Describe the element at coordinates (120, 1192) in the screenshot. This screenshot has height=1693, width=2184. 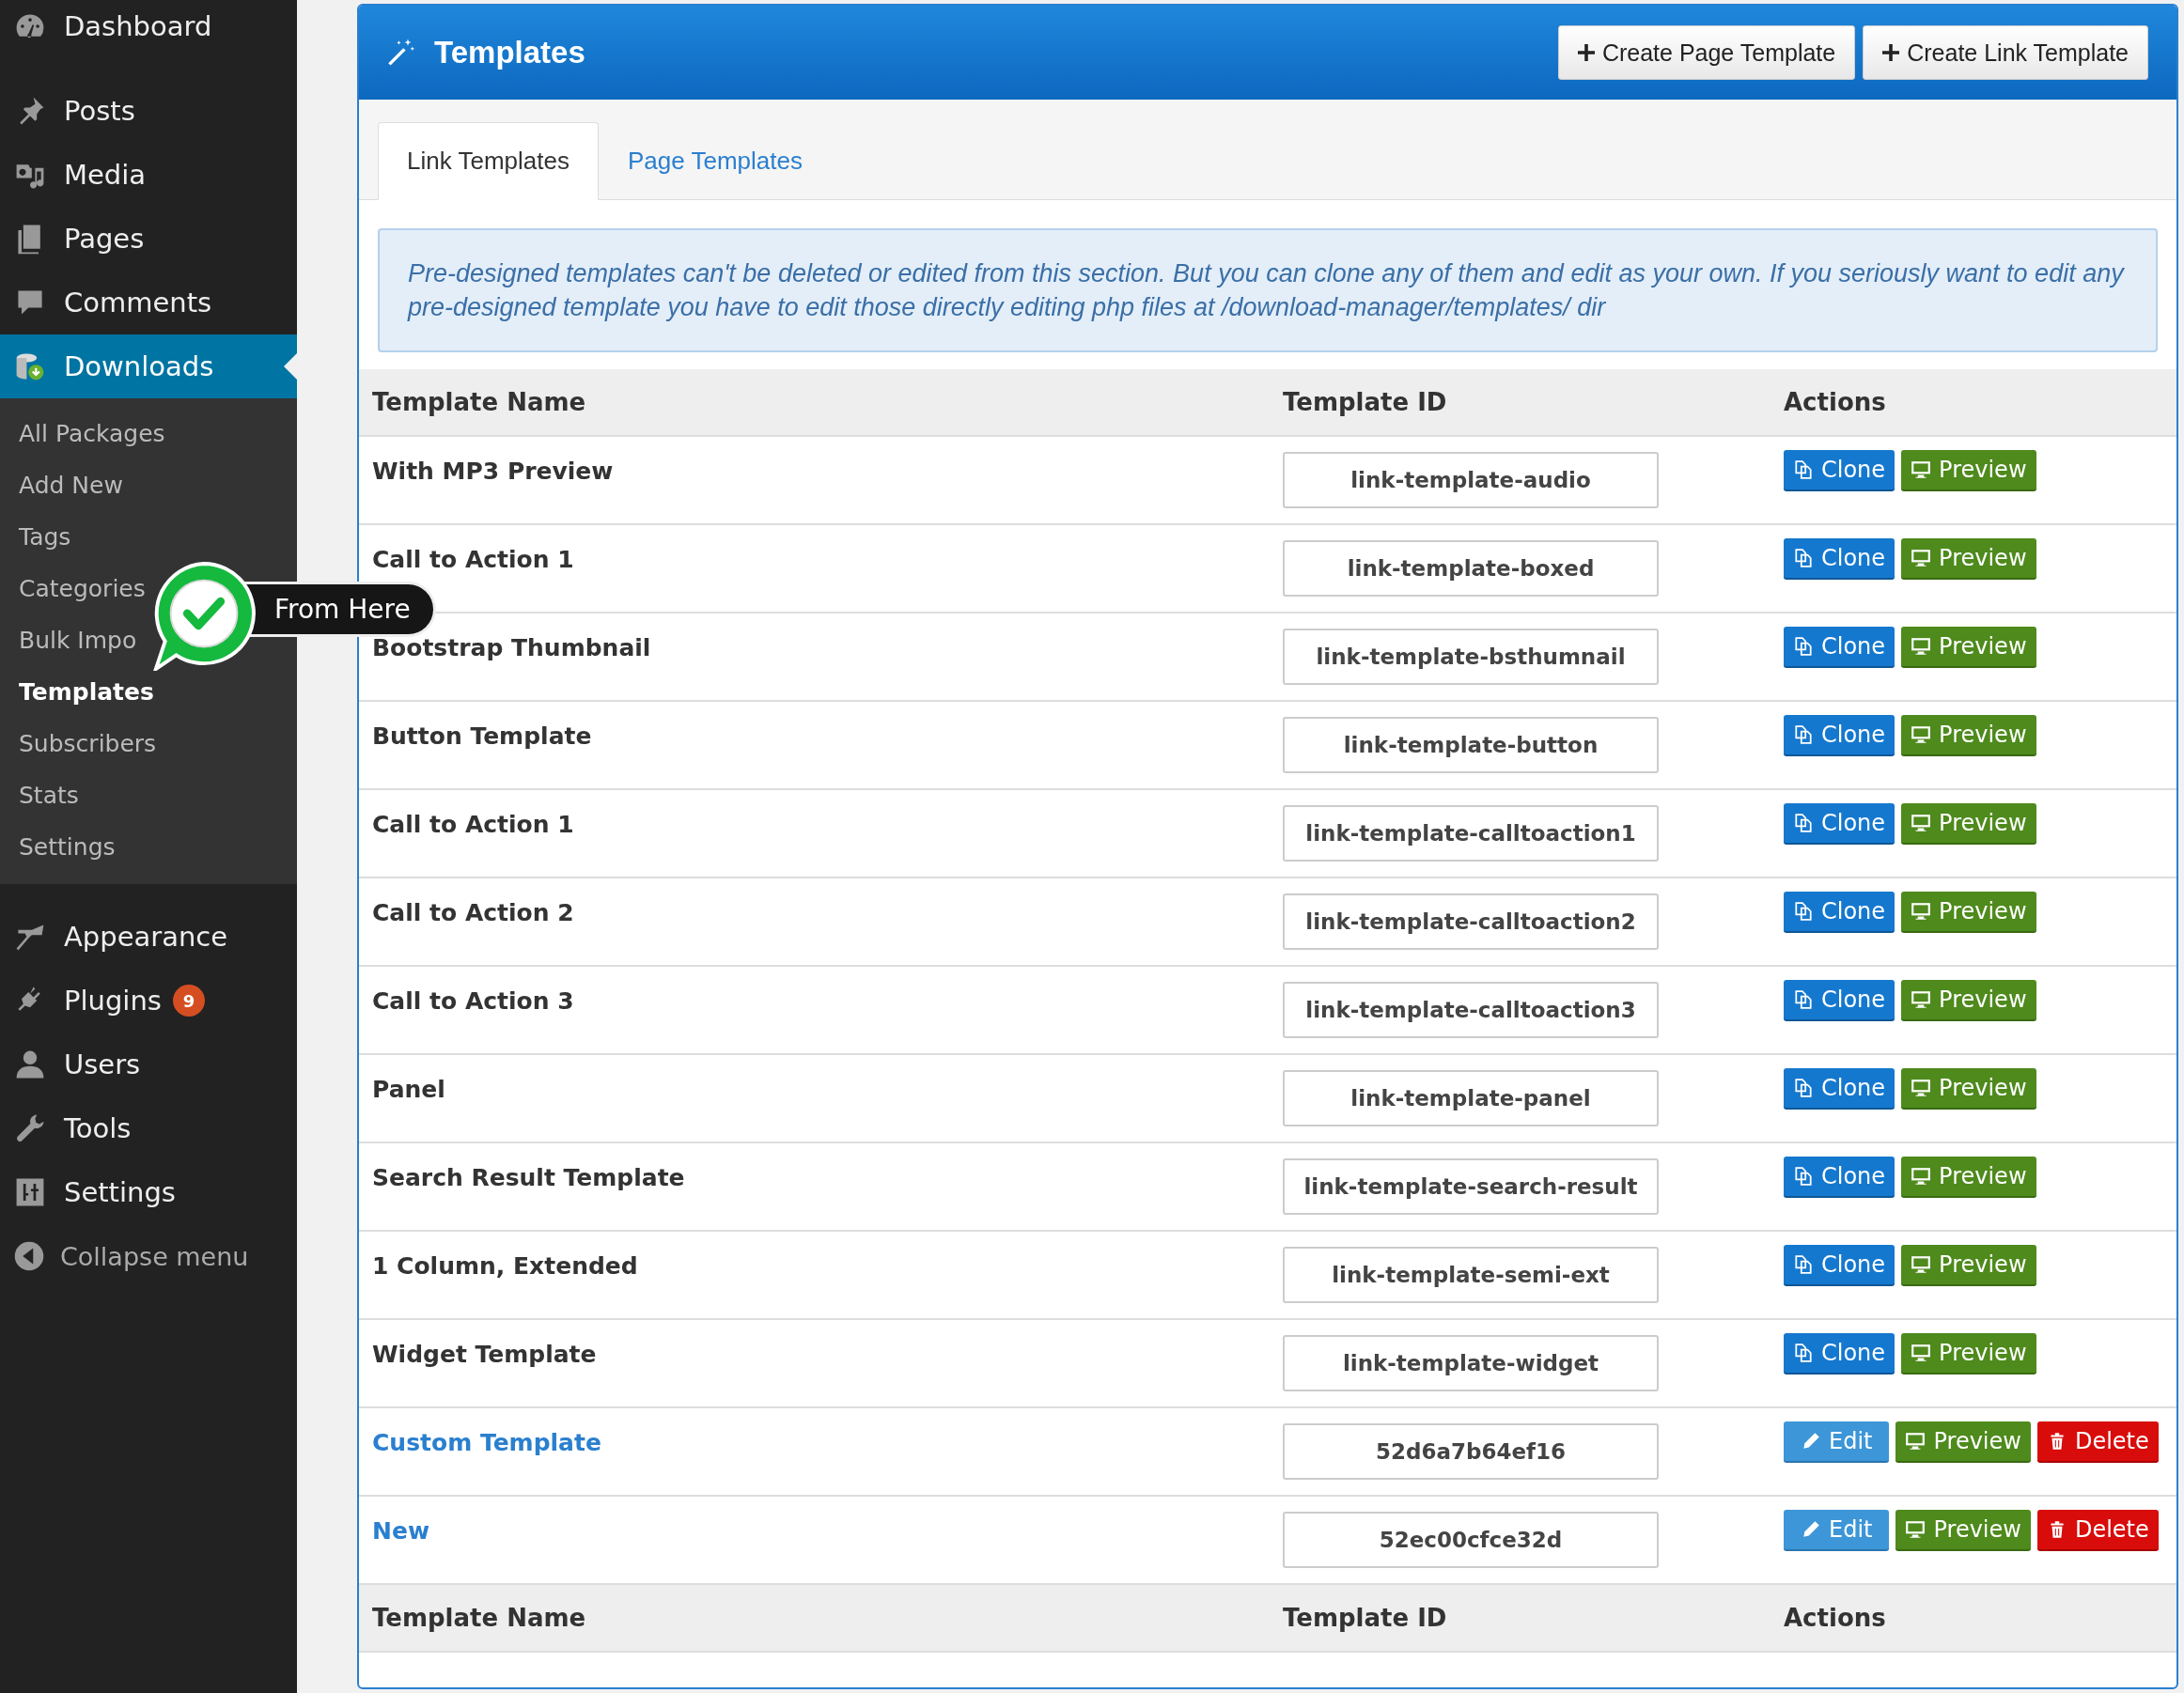
I see `menu-label: Settings` at that location.